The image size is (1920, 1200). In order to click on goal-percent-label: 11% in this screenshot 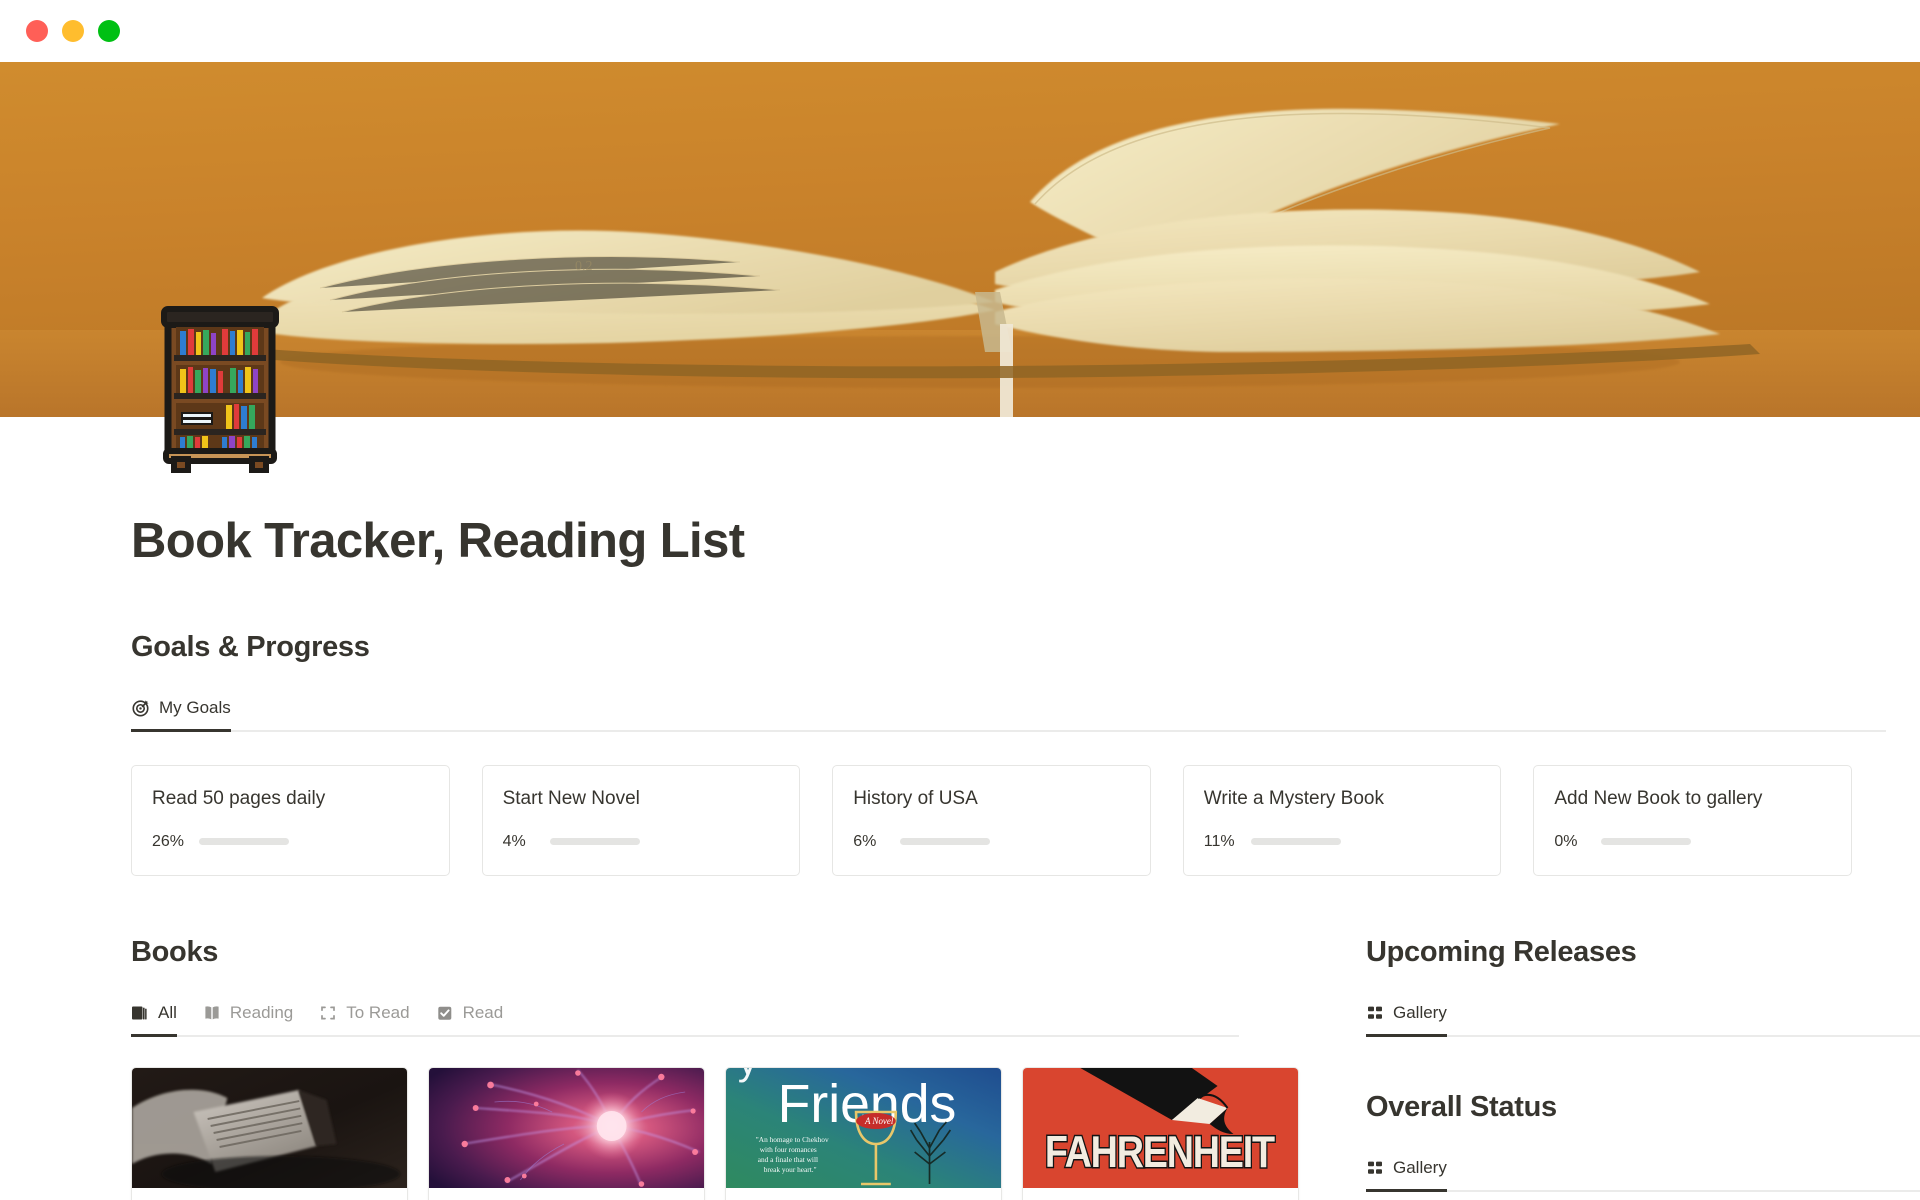, I will do `click(1219, 841)`.